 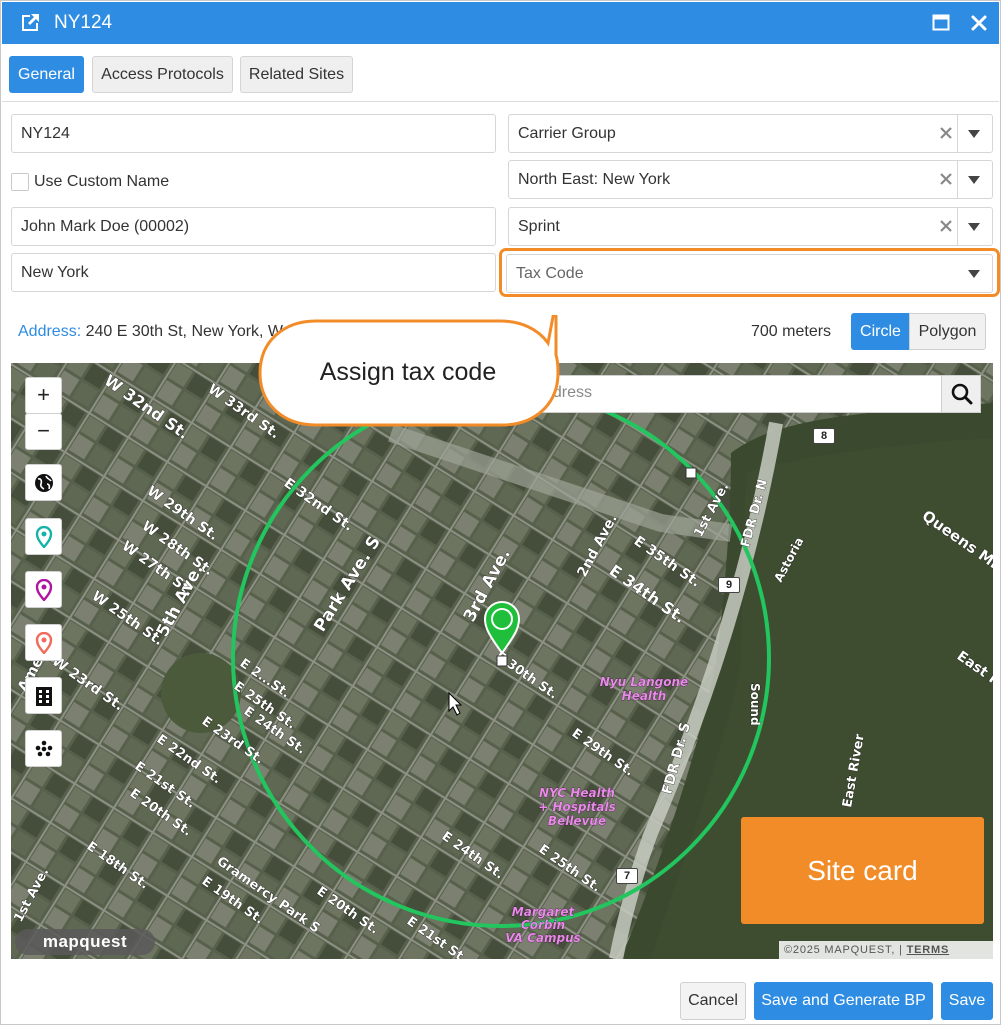 I want to click on svg-text: Health, so click(x=644, y=696).